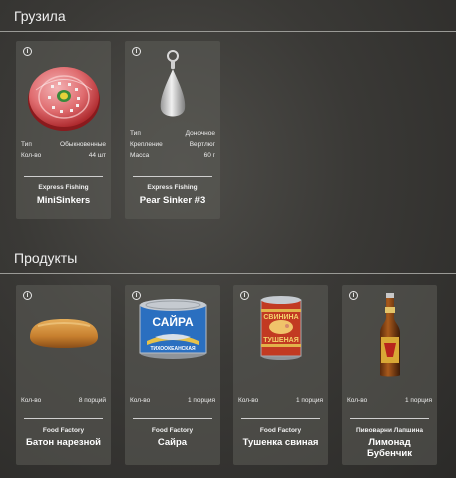 This screenshot has width=456, height=478. Describe the element at coordinates (280, 340) in the screenshot. I see `can-sublabel: ТУШЕНАЯ` at that location.